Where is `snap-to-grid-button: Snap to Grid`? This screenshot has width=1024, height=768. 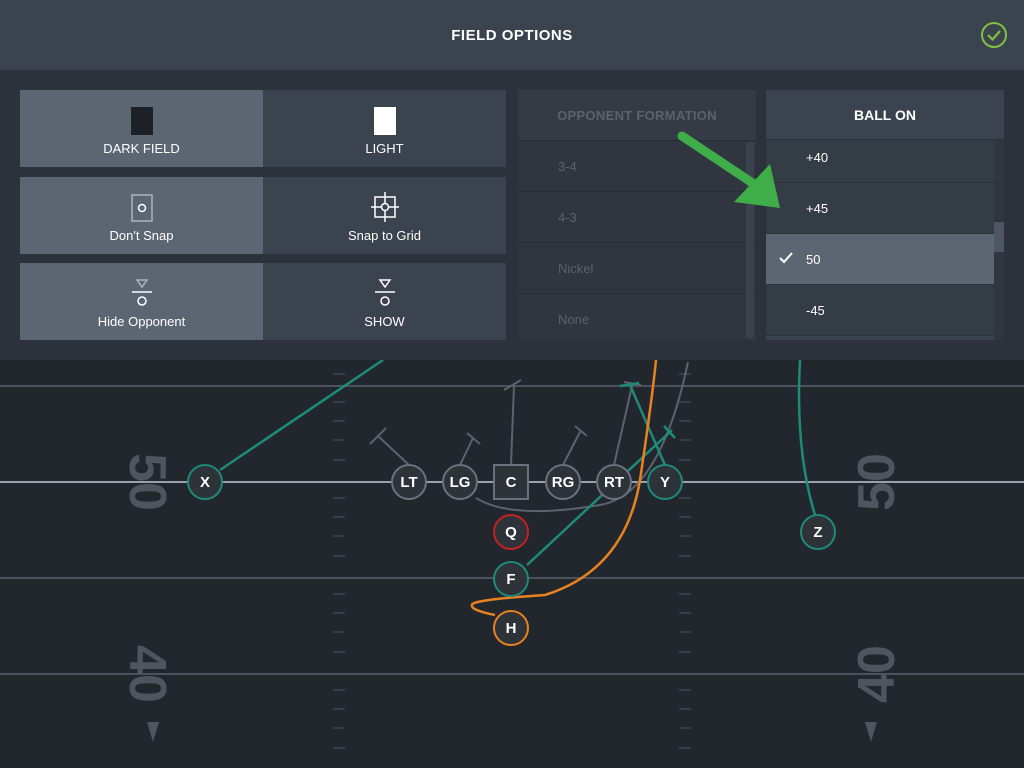
snap-to-grid-button: Snap to Grid is located at coordinates (384, 215).